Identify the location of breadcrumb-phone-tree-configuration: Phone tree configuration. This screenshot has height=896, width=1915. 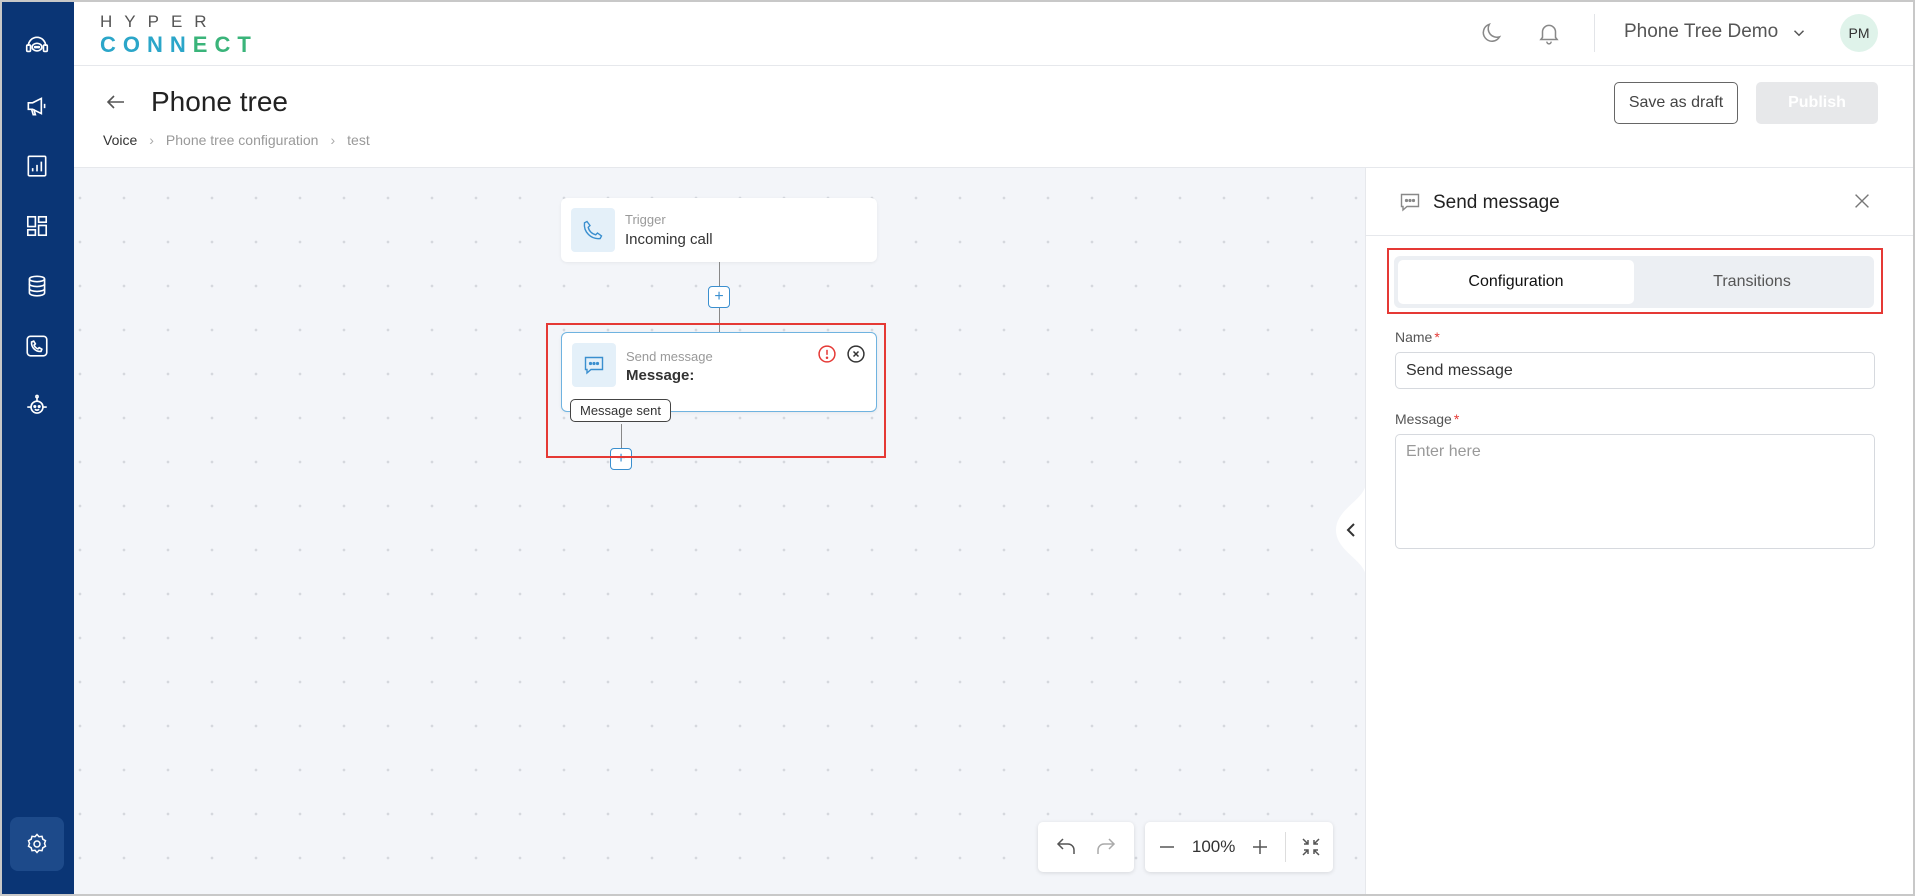
(242, 140).